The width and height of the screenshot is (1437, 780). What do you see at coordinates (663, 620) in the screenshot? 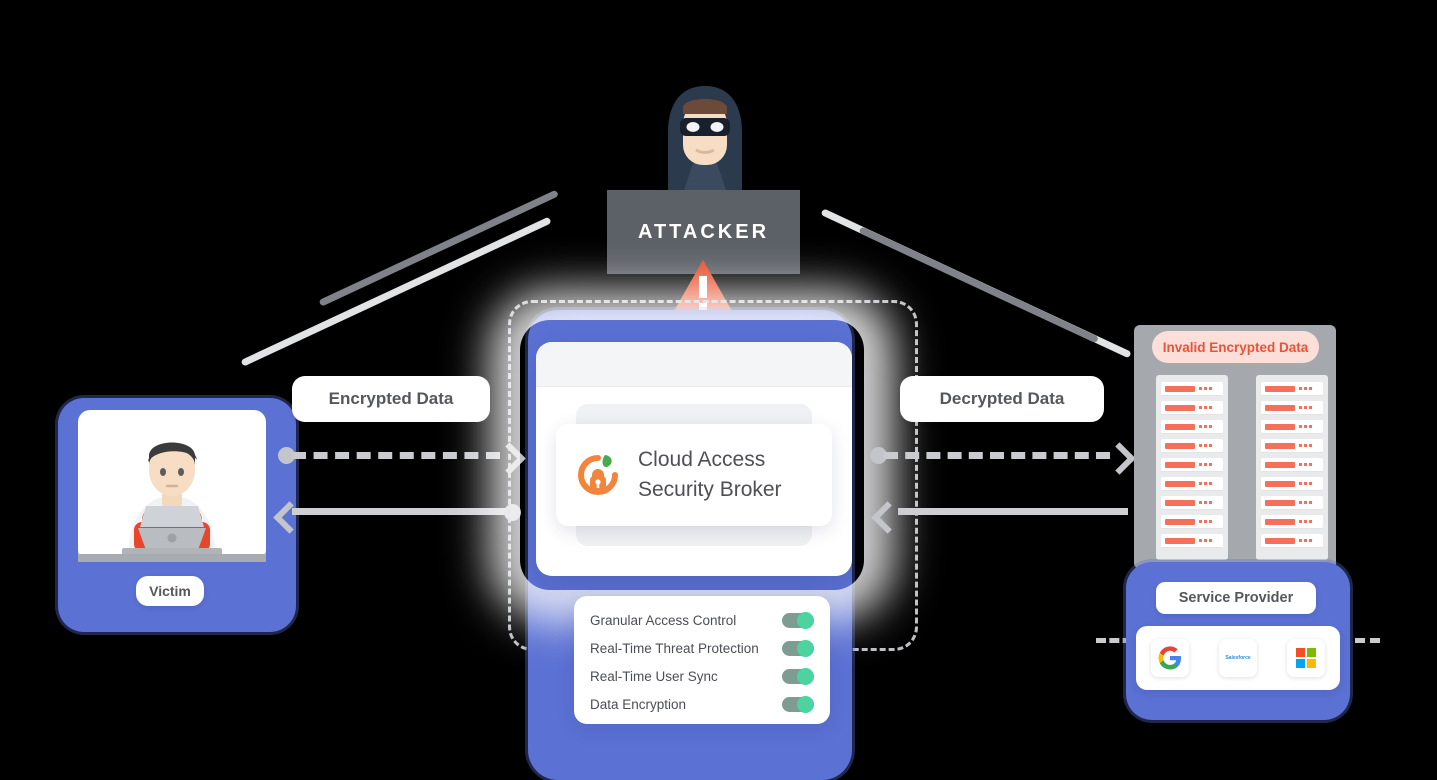
I see `feature-label: Granular Access Control` at bounding box center [663, 620].